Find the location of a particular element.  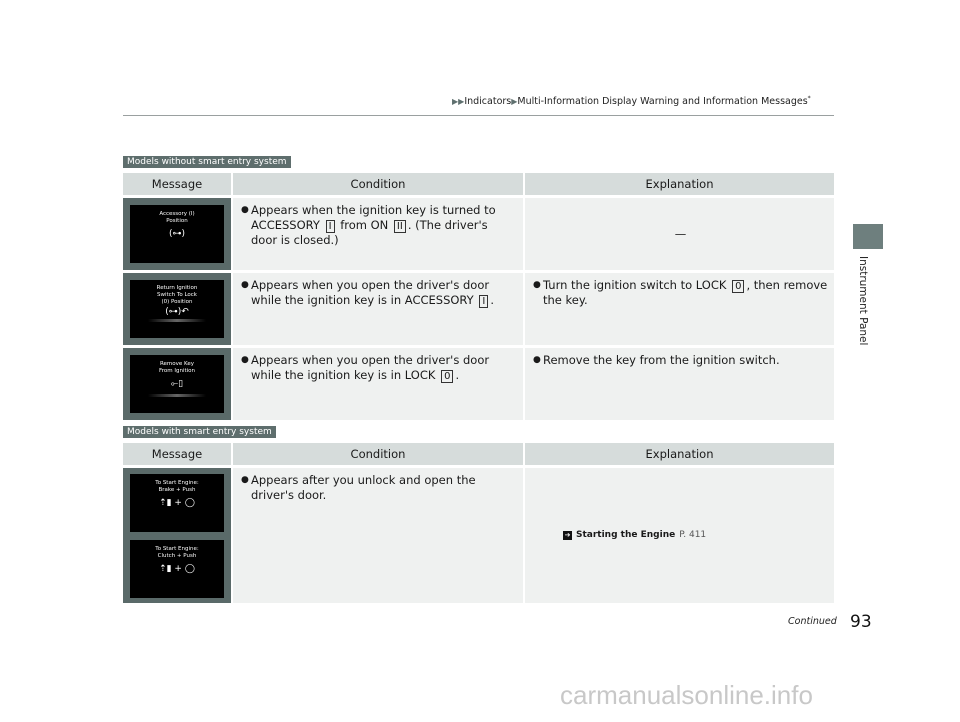

clutch-push-icon: ⇡▮ + ◯ is located at coordinates (177, 568).